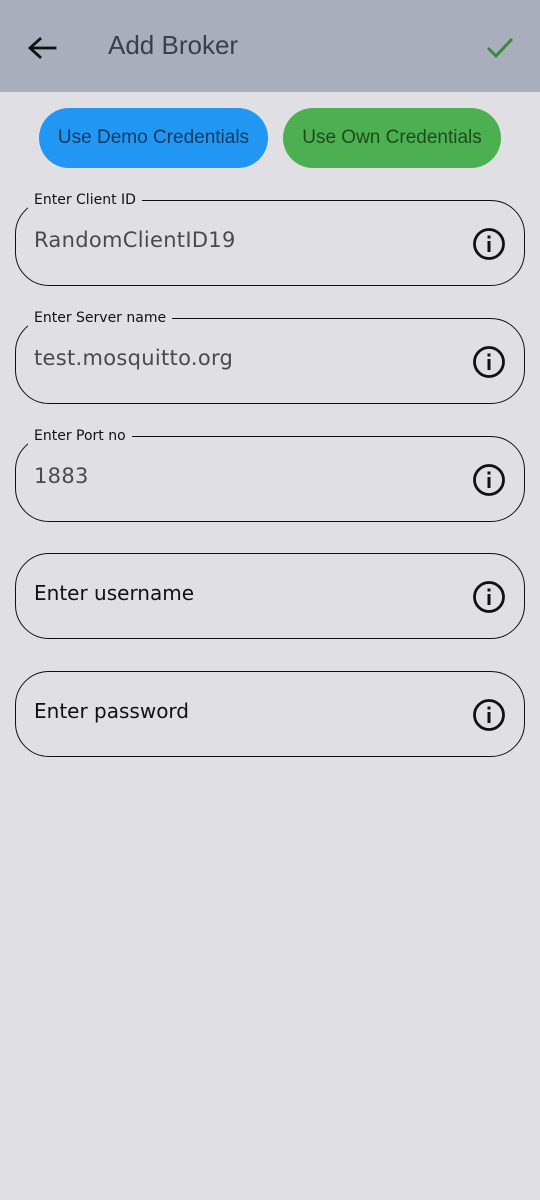  Describe the element at coordinates (133, 358) in the screenshot. I see `server-name-value: test.mosquitto.org` at that location.